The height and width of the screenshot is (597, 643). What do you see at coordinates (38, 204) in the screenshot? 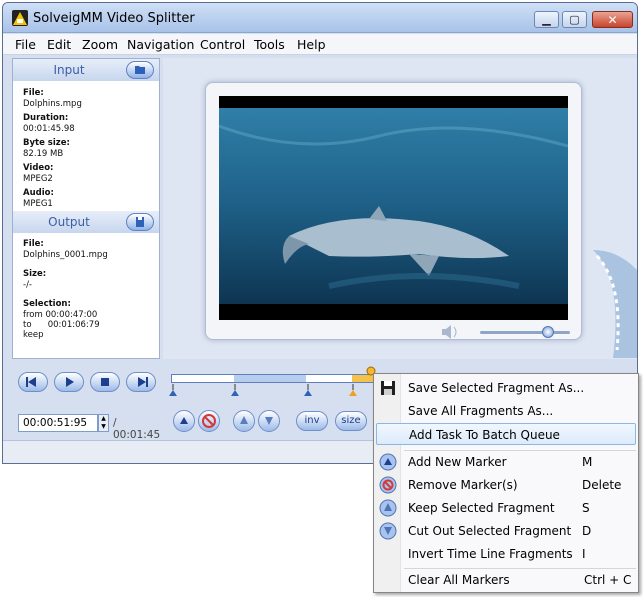
I see `input-audio-value: MPEG1` at bounding box center [38, 204].